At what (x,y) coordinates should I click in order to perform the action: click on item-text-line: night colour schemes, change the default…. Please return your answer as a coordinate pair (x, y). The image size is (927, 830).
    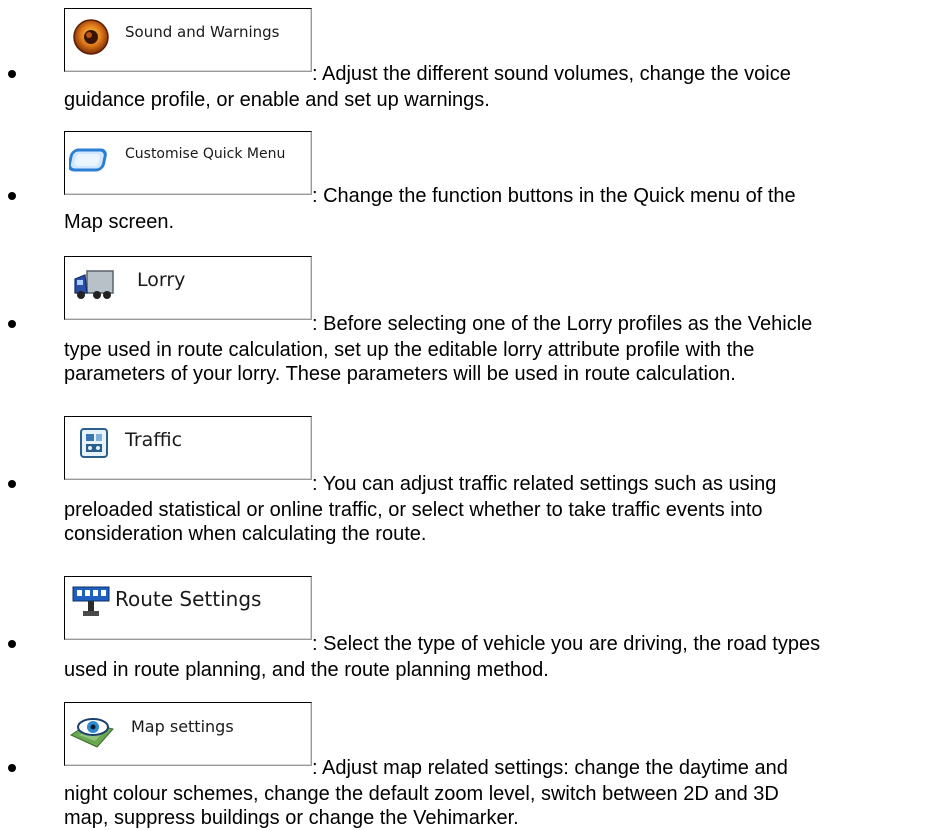
    Looking at the image, I should click on (421, 794).